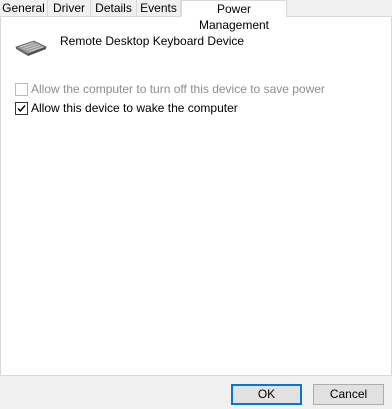 The height and width of the screenshot is (409, 392). Describe the element at coordinates (114, 8) in the screenshot. I see `tab-details: Details` at that location.